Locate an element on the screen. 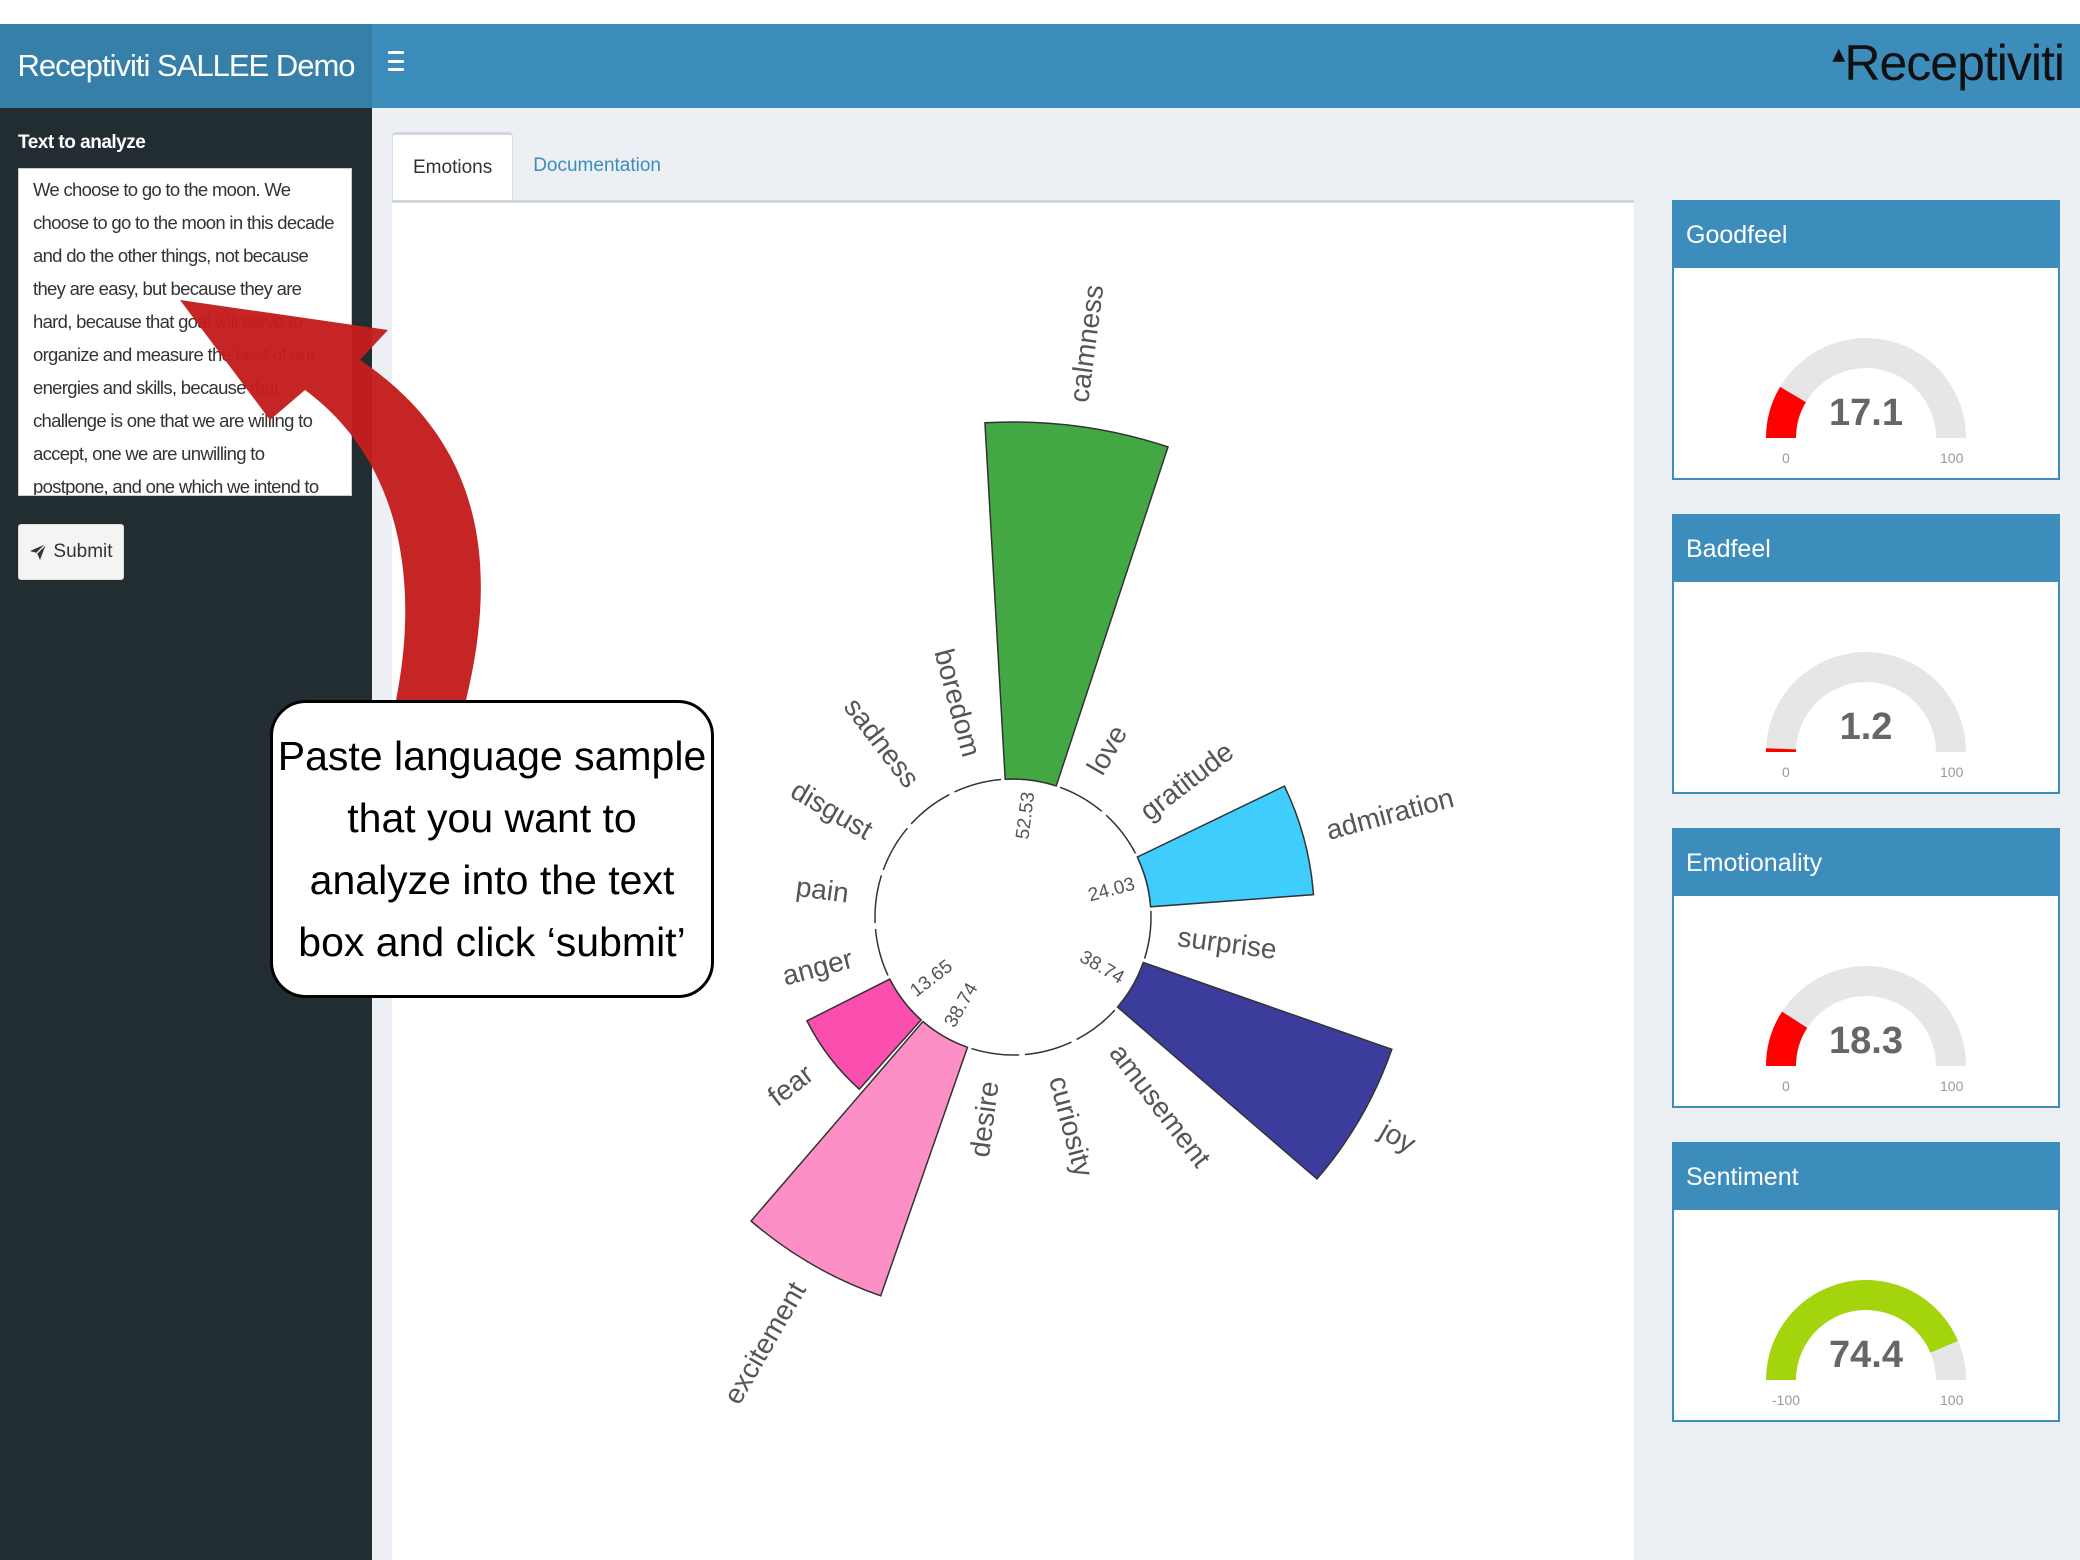 This screenshot has height=1560, width=2080. gauge-body: 74.4 -100 100 is located at coordinates (1866, 1315).